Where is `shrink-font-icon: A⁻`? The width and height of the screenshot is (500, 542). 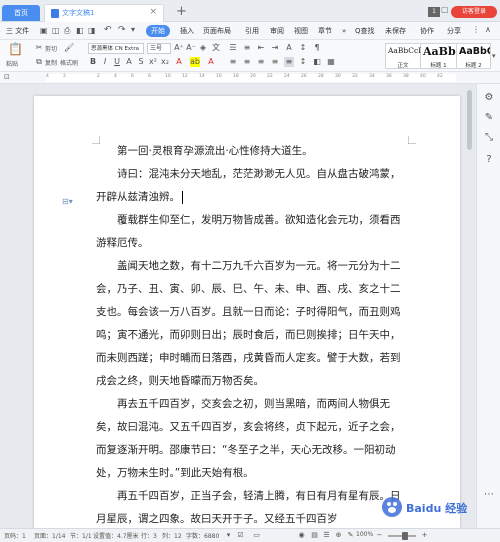 shrink-font-icon: A⁻ is located at coordinates (191, 48).